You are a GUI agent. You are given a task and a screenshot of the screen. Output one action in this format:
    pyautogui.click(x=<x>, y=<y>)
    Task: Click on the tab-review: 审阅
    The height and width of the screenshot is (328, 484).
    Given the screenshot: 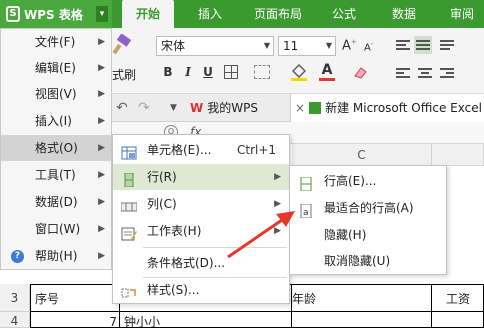 What is the action you would take?
    pyautogui.click(x=460, y=14)
    